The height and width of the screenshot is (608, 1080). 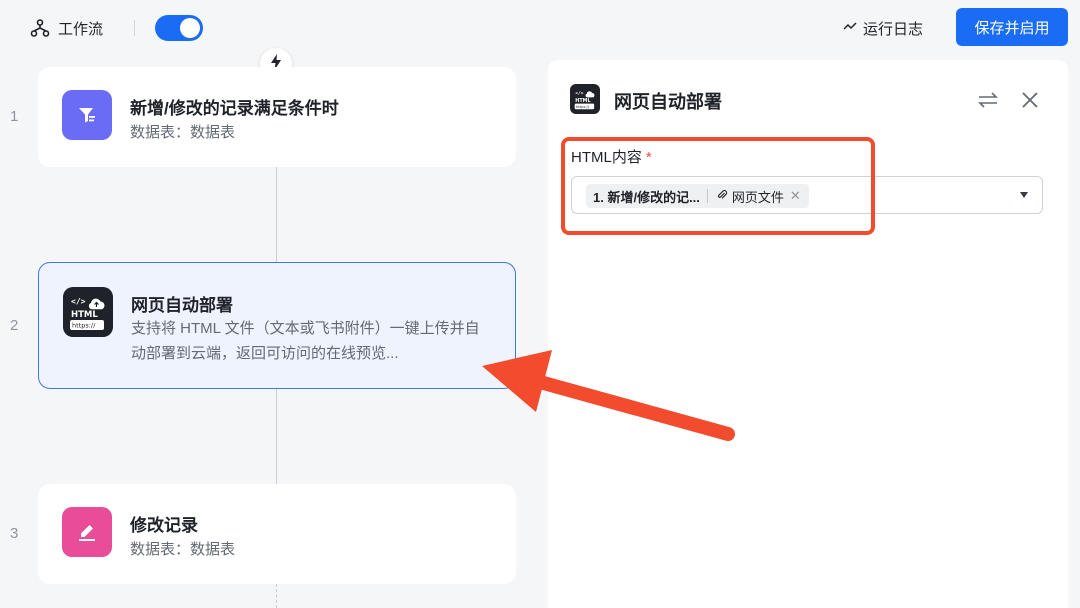 What do you see at coordinates (1030, 100) in the screenshot?
I see `close-icon` at bounding box center [1030, 100].